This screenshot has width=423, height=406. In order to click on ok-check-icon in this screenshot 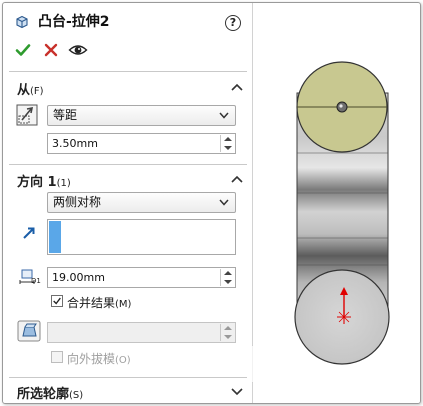, I will do `click(23, 50)`.